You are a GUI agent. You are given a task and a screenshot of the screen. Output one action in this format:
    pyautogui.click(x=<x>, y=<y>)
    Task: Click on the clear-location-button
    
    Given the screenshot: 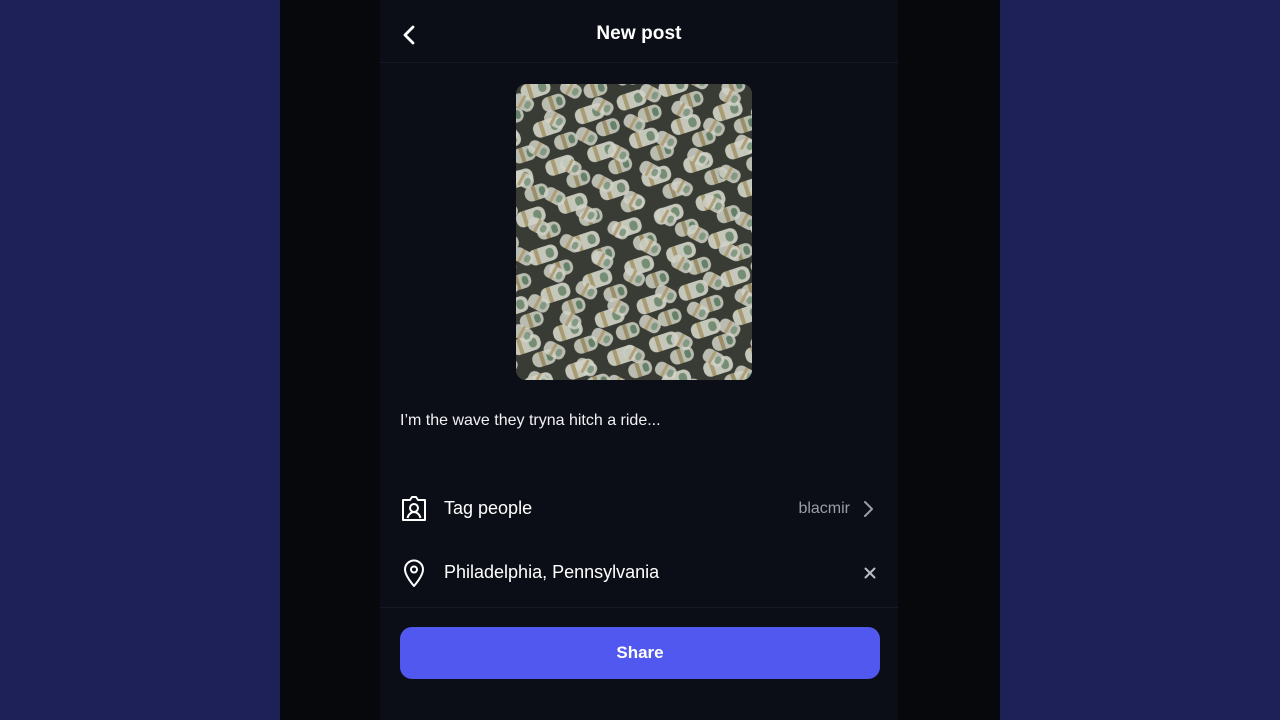 What is the action you would take?
    pyautogui.click(x=870, y=573)
    